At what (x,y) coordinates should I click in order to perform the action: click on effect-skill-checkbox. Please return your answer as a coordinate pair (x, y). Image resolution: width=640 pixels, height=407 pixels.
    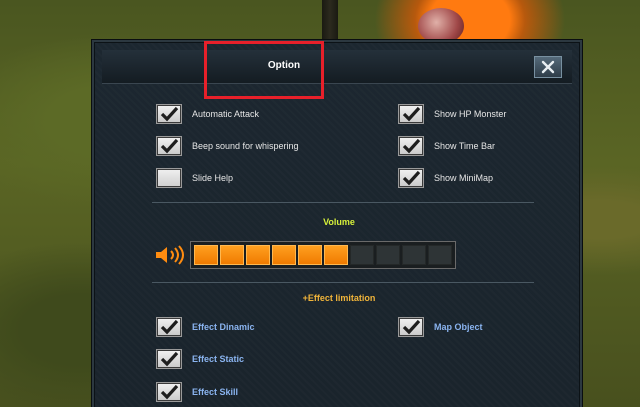
    Looking at the image, I should click on (169, 392).